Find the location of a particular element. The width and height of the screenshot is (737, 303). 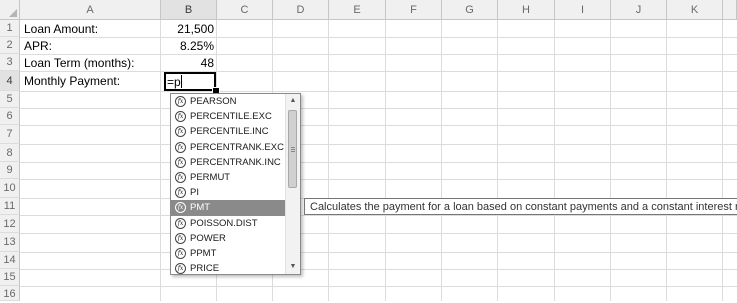

function-label: PERCENTILE.INC is located at coordinates (229, 132).